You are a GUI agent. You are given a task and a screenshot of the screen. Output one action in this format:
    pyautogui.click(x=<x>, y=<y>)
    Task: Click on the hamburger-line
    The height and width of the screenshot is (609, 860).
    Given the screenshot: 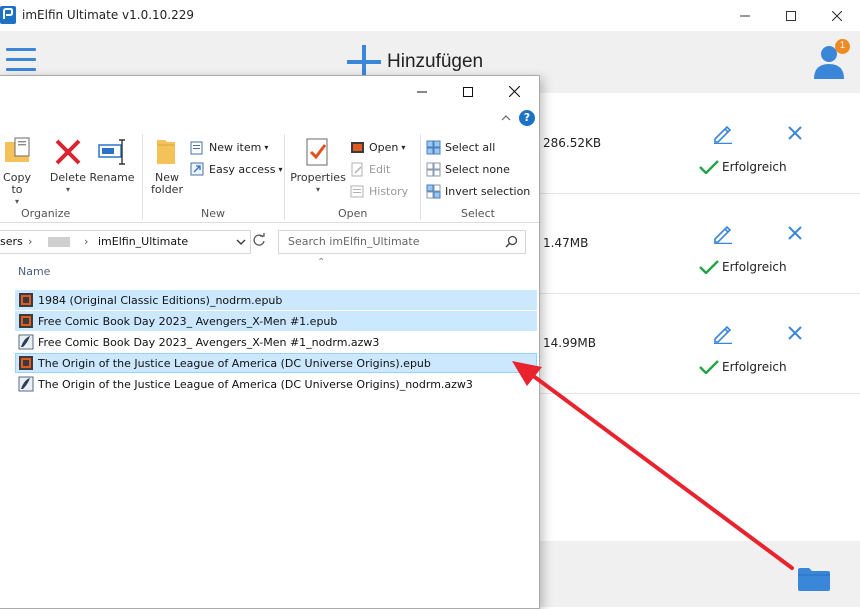 What is the action you would take?
    pyautogui.click(x=21, y=69)
    